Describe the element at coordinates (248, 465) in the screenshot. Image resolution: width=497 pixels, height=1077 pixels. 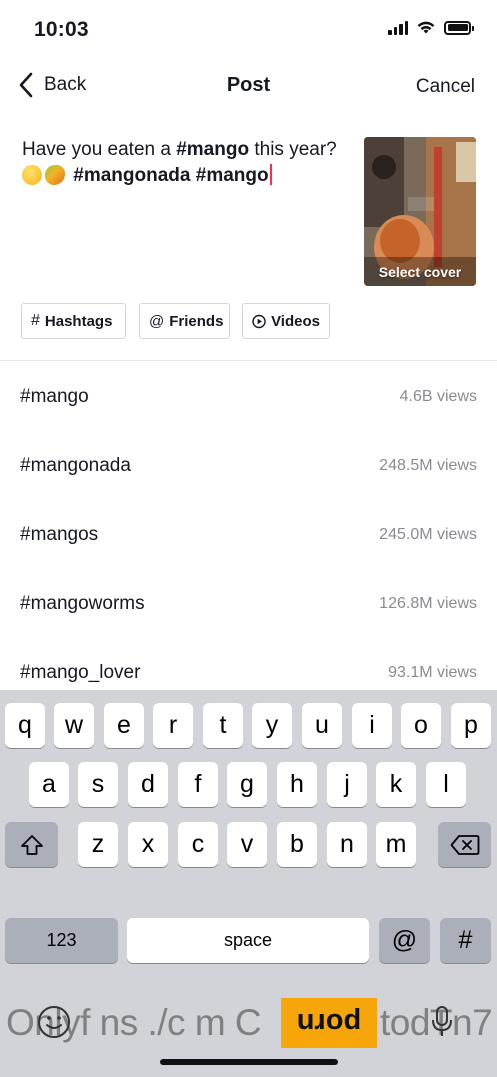
I see `hashtag-suggestion: #mangonada 248.5M views` at that location.